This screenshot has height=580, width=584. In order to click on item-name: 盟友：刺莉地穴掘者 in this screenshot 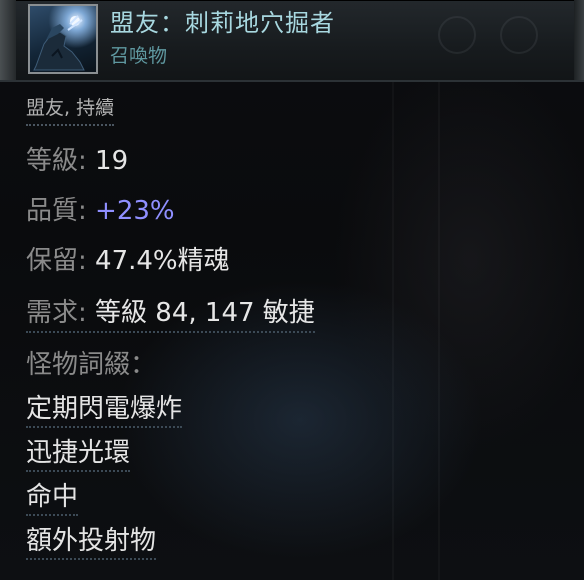, I will do `click(222, 23)`.